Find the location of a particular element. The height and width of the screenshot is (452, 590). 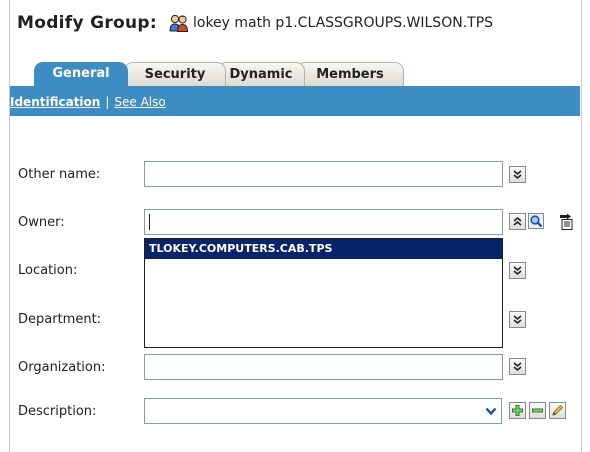

owner-suggestion-list: TLOKEY.COMPUTERS.CAB.TPS is located at coordinates (323, 293).